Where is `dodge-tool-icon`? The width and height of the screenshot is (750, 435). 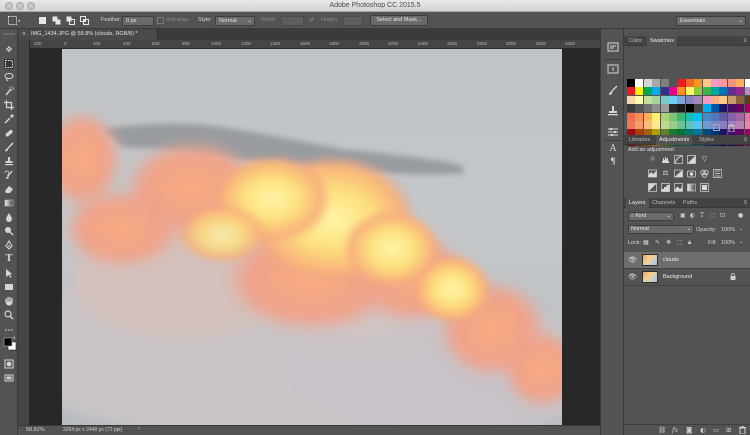
dodge-tool-icon is located at coordinates (9, 231).